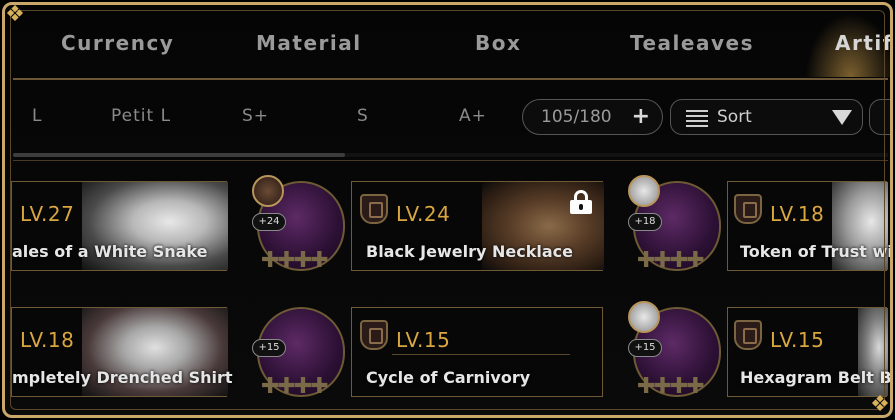 Image resolution: width=895 pixels, height=420 pixels. I want to click on triangle-down-icon, so click(842, 117).